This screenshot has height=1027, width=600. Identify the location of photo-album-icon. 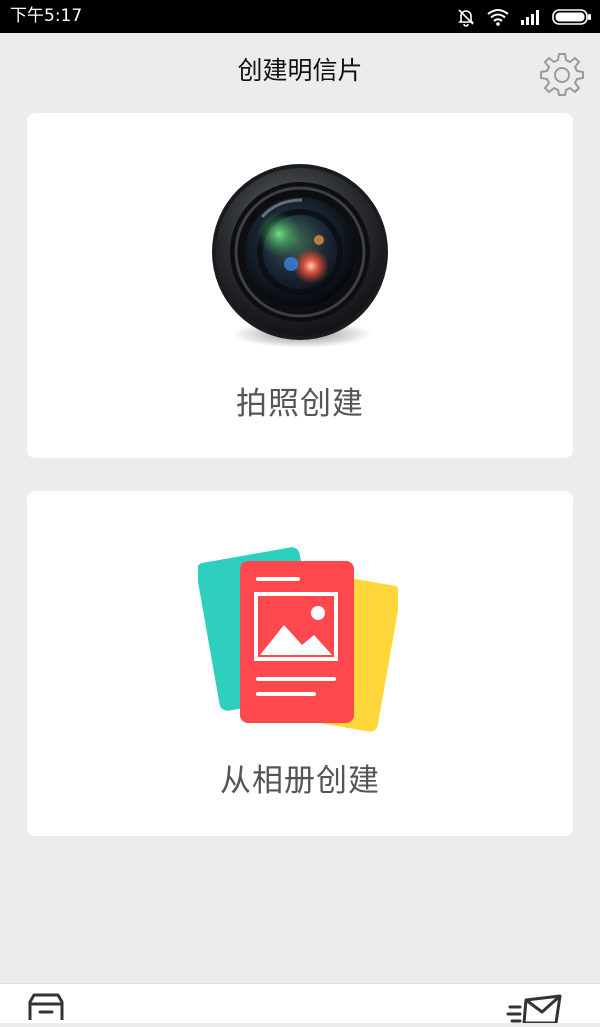
(298, 639).